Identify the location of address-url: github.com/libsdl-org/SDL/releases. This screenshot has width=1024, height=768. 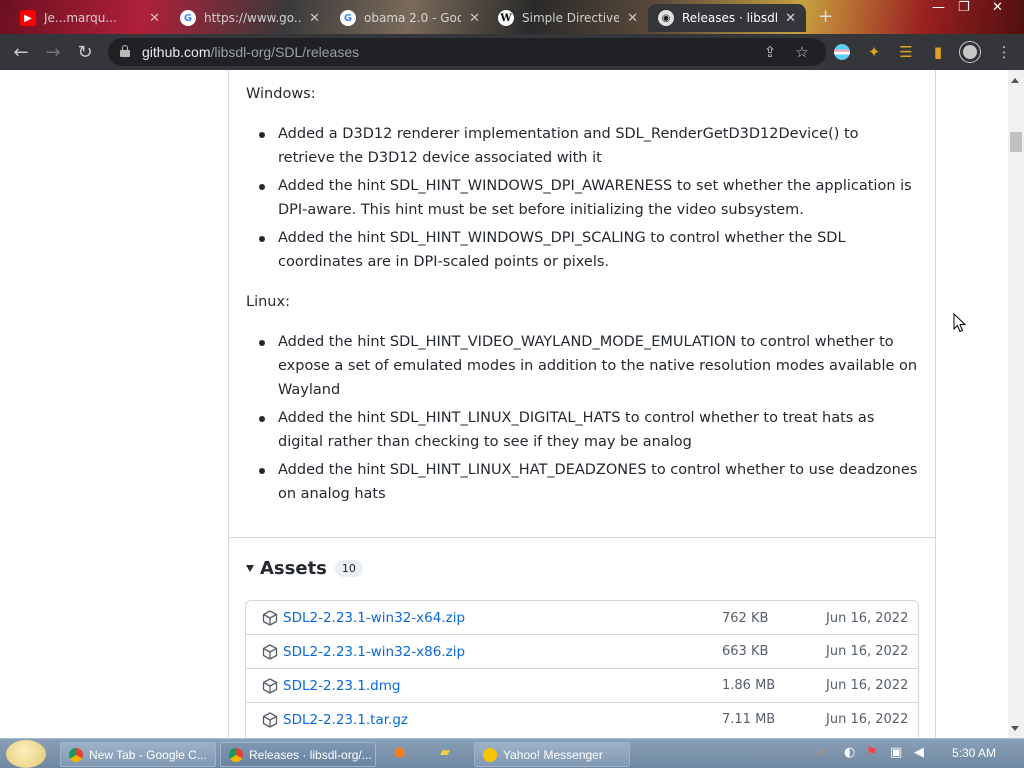
(250, 52).